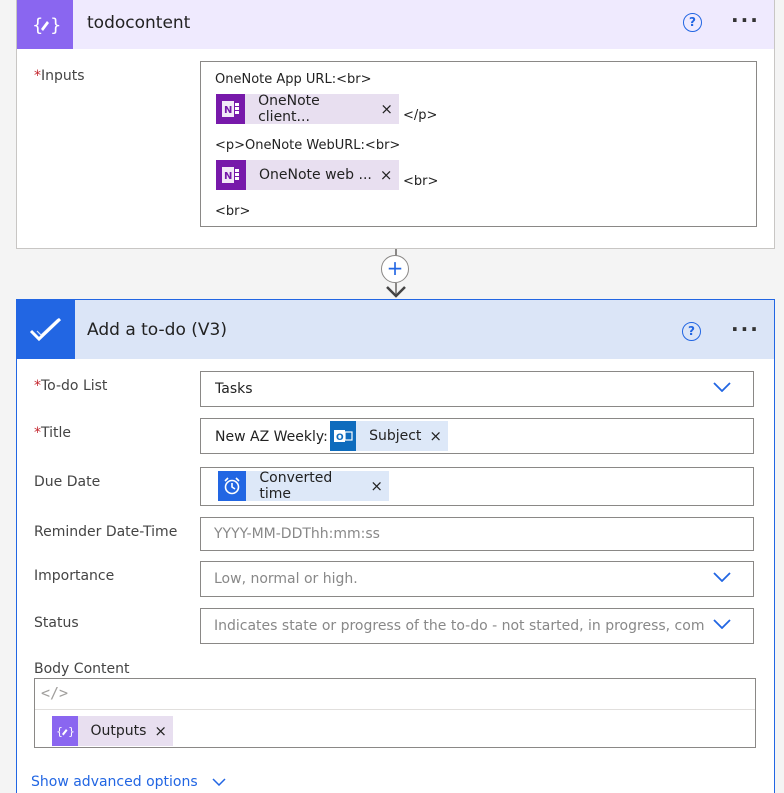 Image resolution: width=784 pixels, height=793 pixels. I want to click on title-field: New AZ Weekly: O Subject ×, so click(477, 436).